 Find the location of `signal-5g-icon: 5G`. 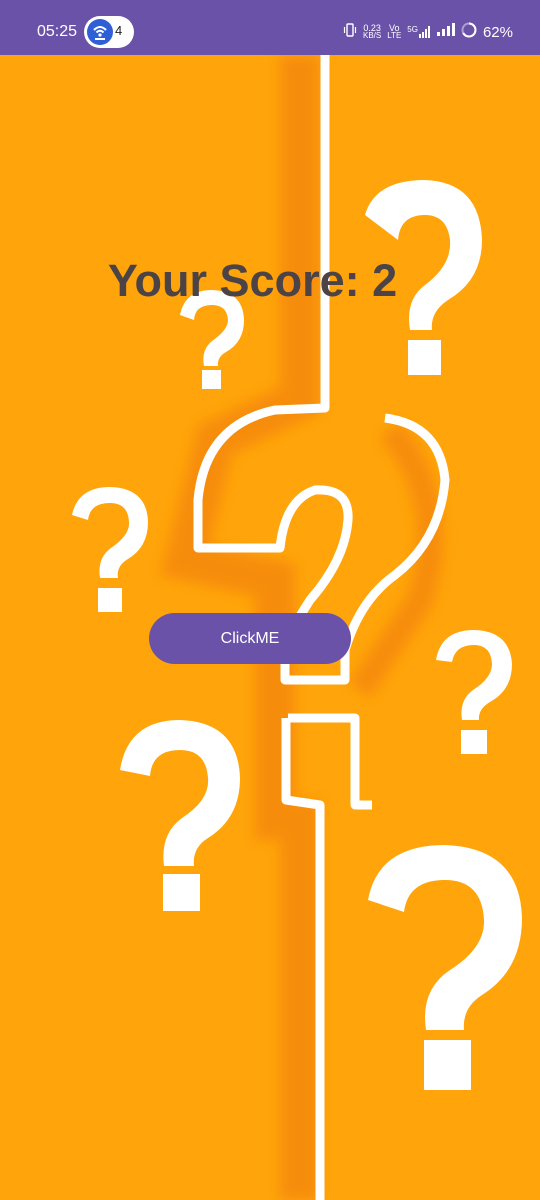

signal-5g-icon: 5G is located at coordinates (419, 32).